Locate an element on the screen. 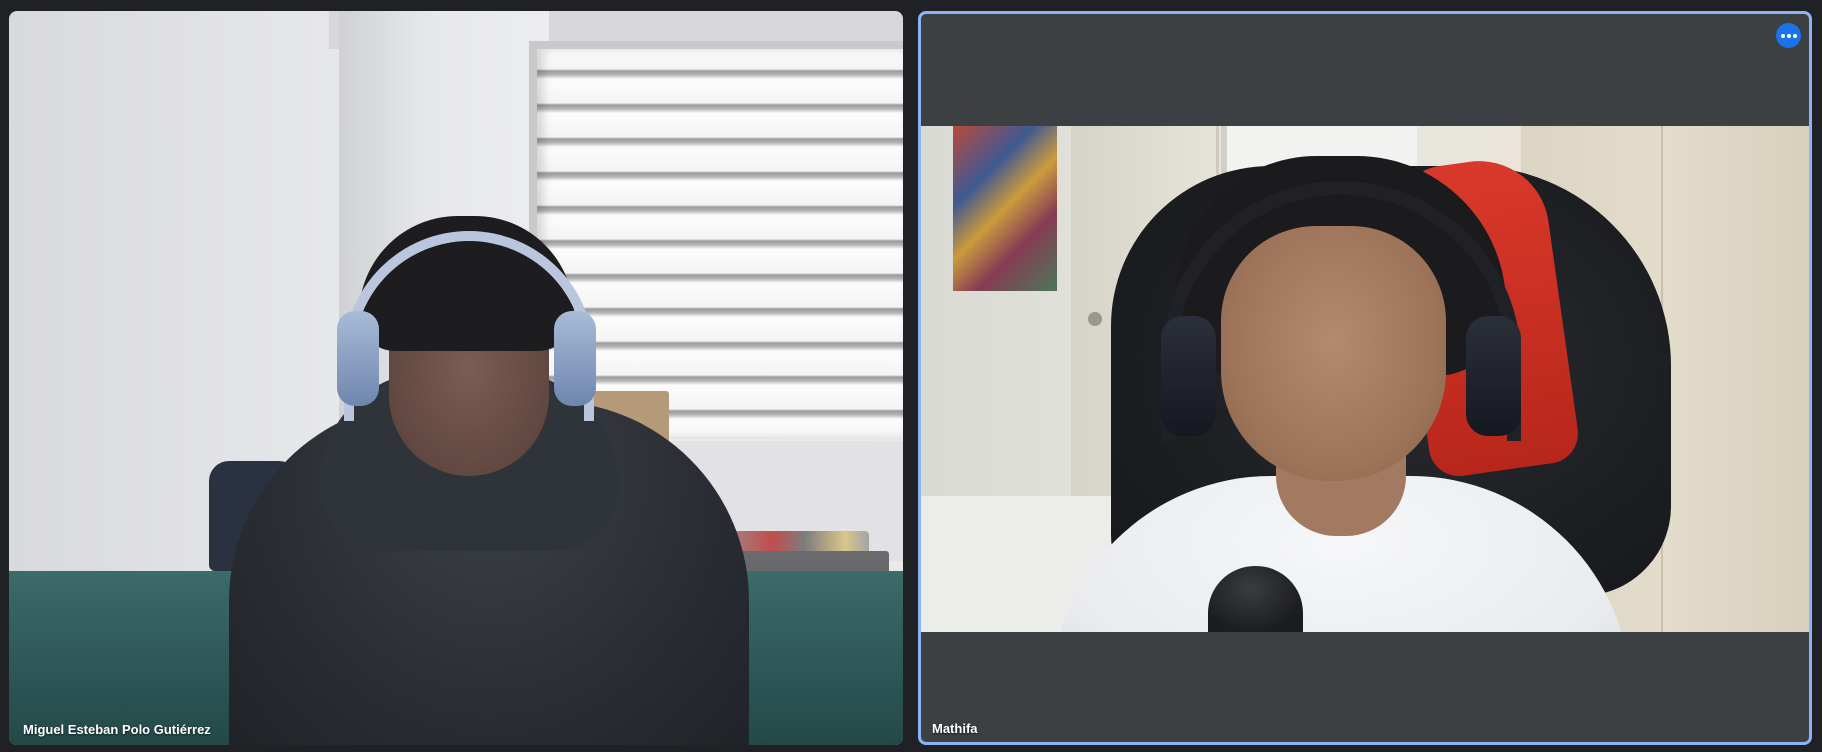 The height and width of the screenshot is (752, 1822). video-scene-poster is located at coordinates (1005, 208).